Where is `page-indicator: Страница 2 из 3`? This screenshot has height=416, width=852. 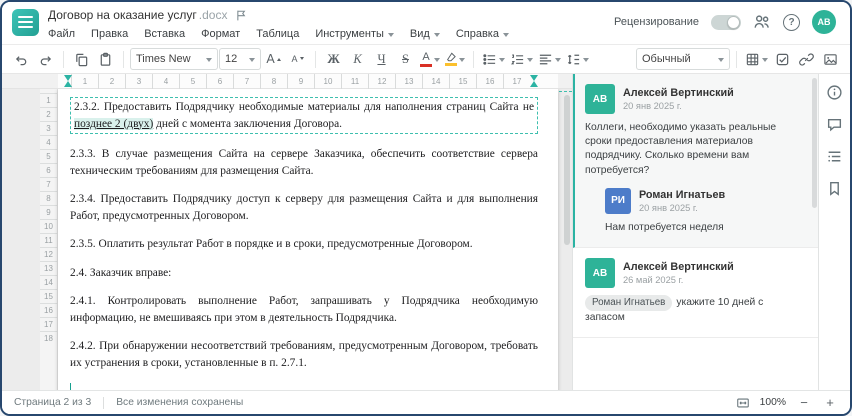 page-indicator: Страница 2 из 3 is located at coordinates (52, 402).